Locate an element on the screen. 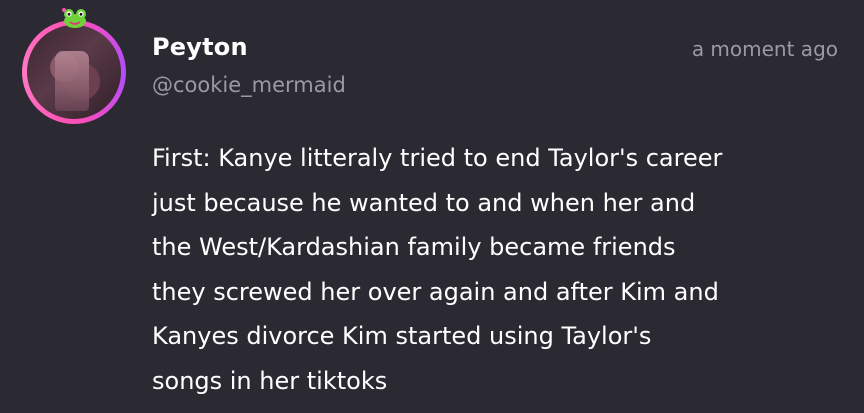 The width and height of the screenshot is (864, 413). avatar is located at coordinates (78, 66).